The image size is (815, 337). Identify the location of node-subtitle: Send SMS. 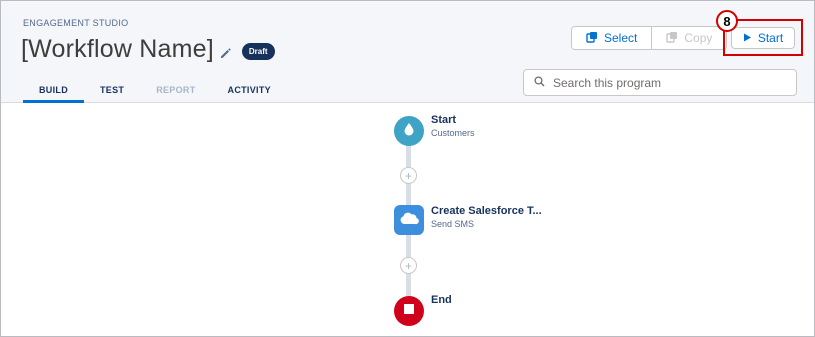
(453, 224).